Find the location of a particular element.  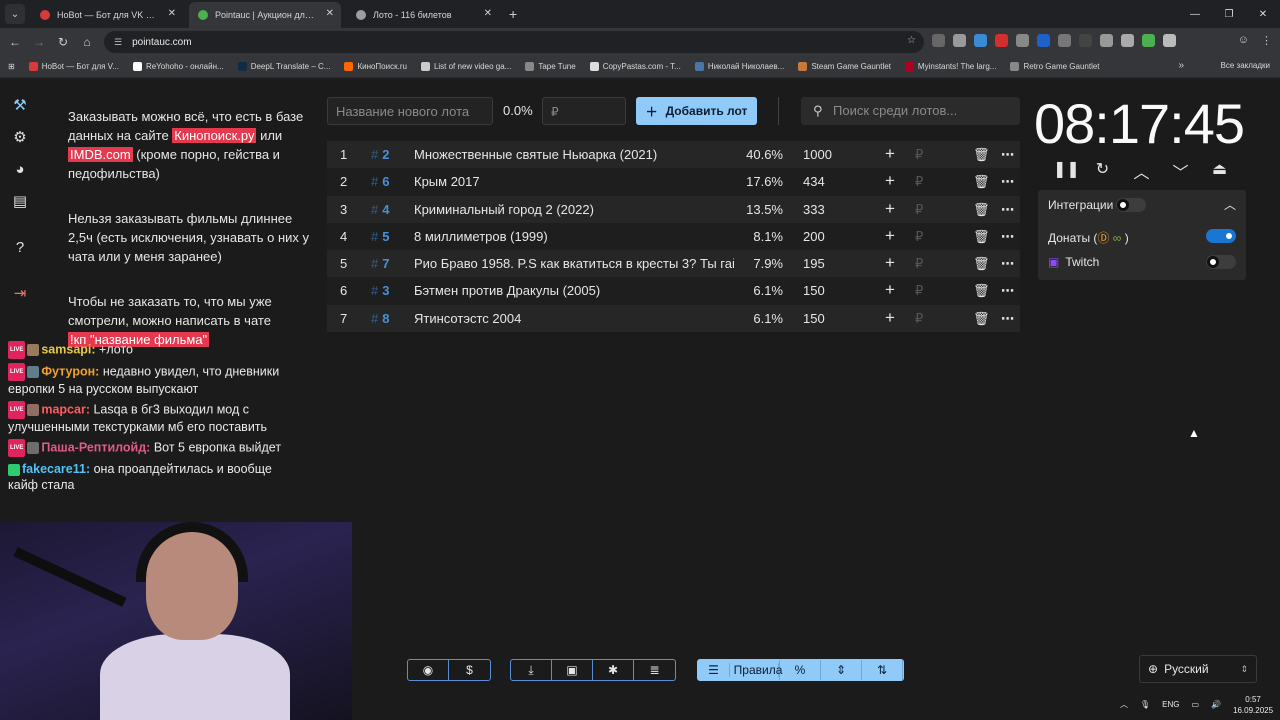

compress-icon: ⇕ is located at coordinates (841, 670).